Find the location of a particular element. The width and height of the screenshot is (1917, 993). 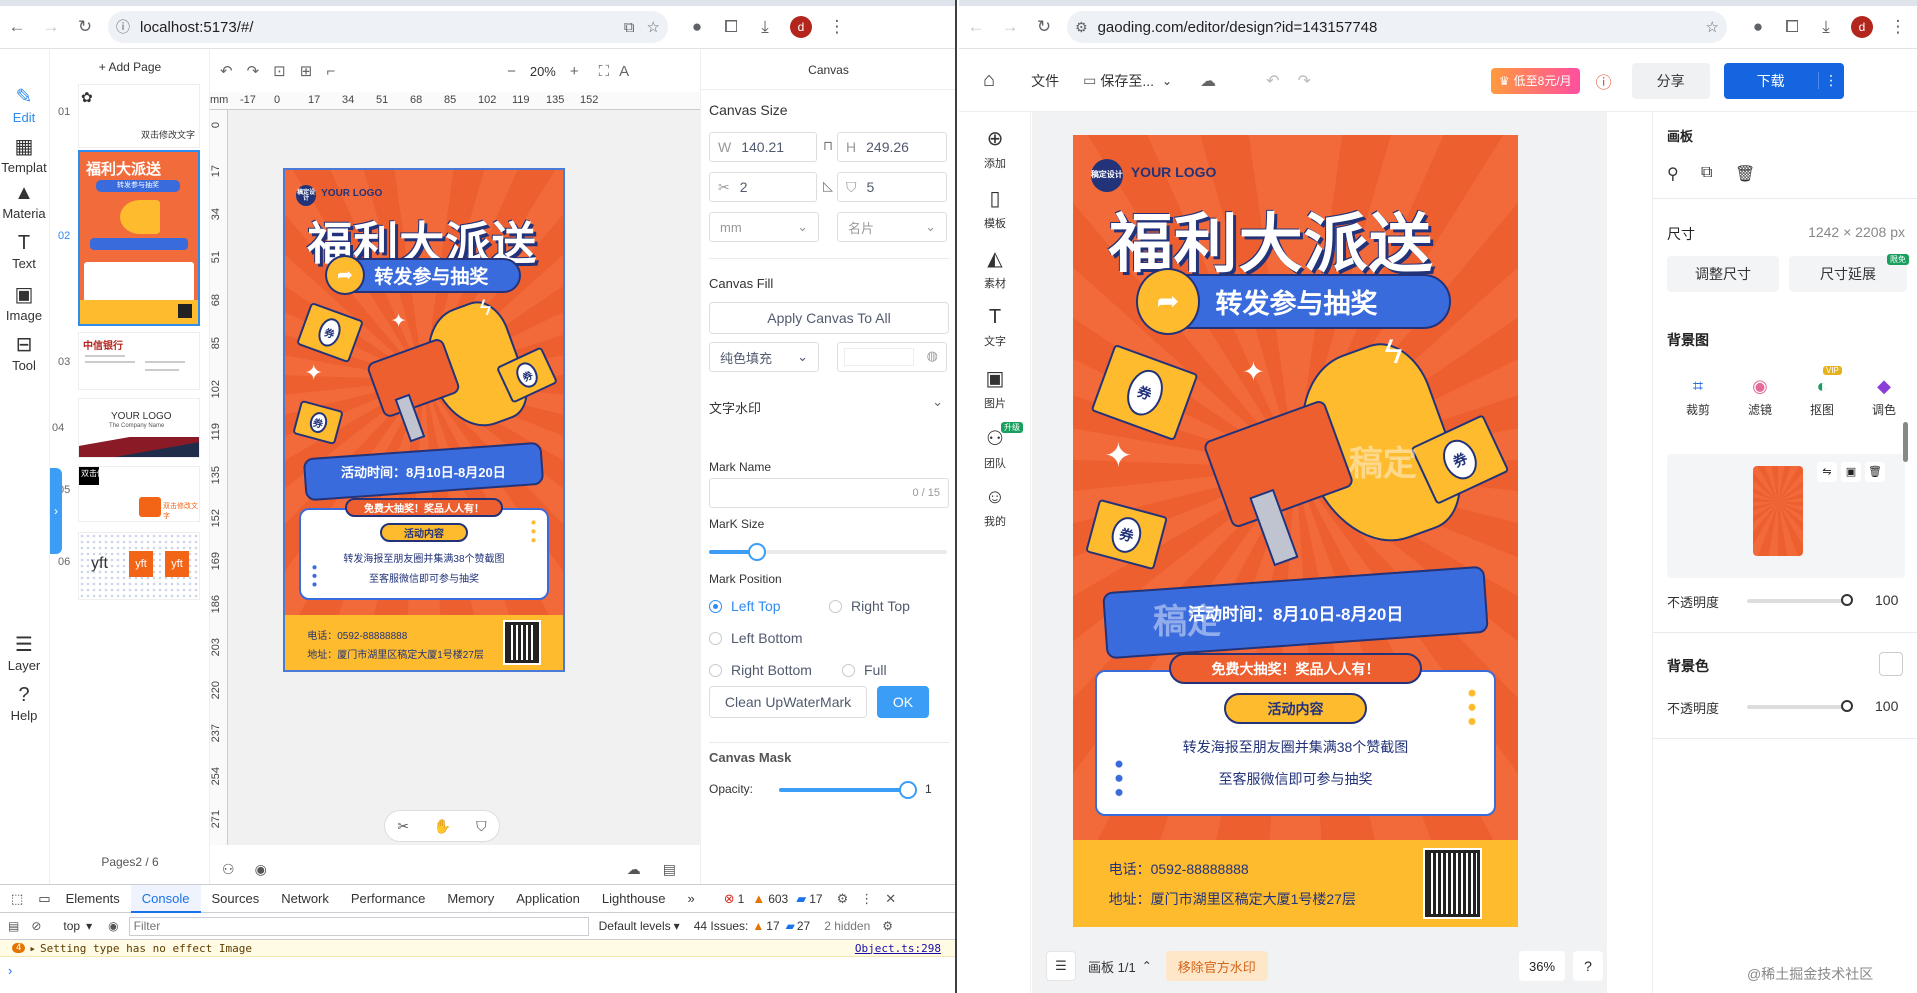

radio-right-top: Right Top is located at coordinates (869, 606).